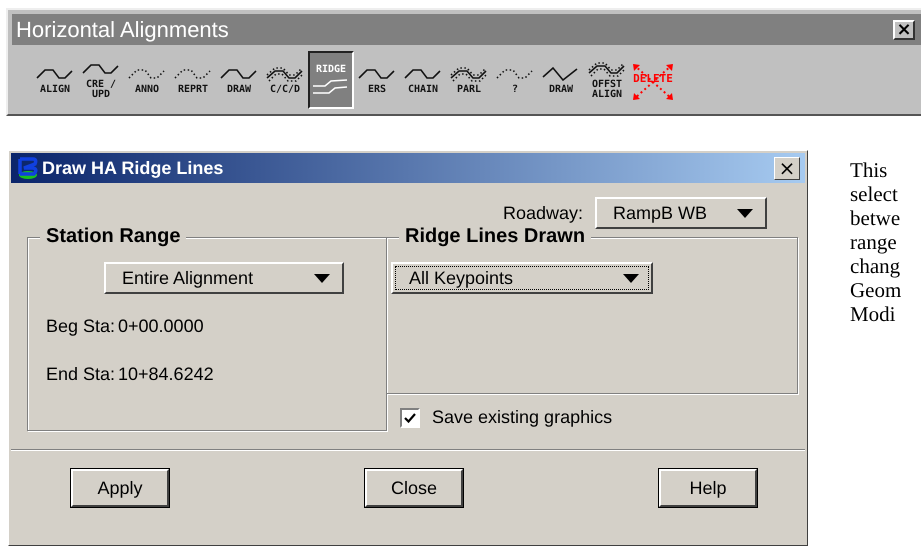 Image resolution: width=921 pixels, height=559 pixels. I want to click on body-text-line: select, so click(874, 194).